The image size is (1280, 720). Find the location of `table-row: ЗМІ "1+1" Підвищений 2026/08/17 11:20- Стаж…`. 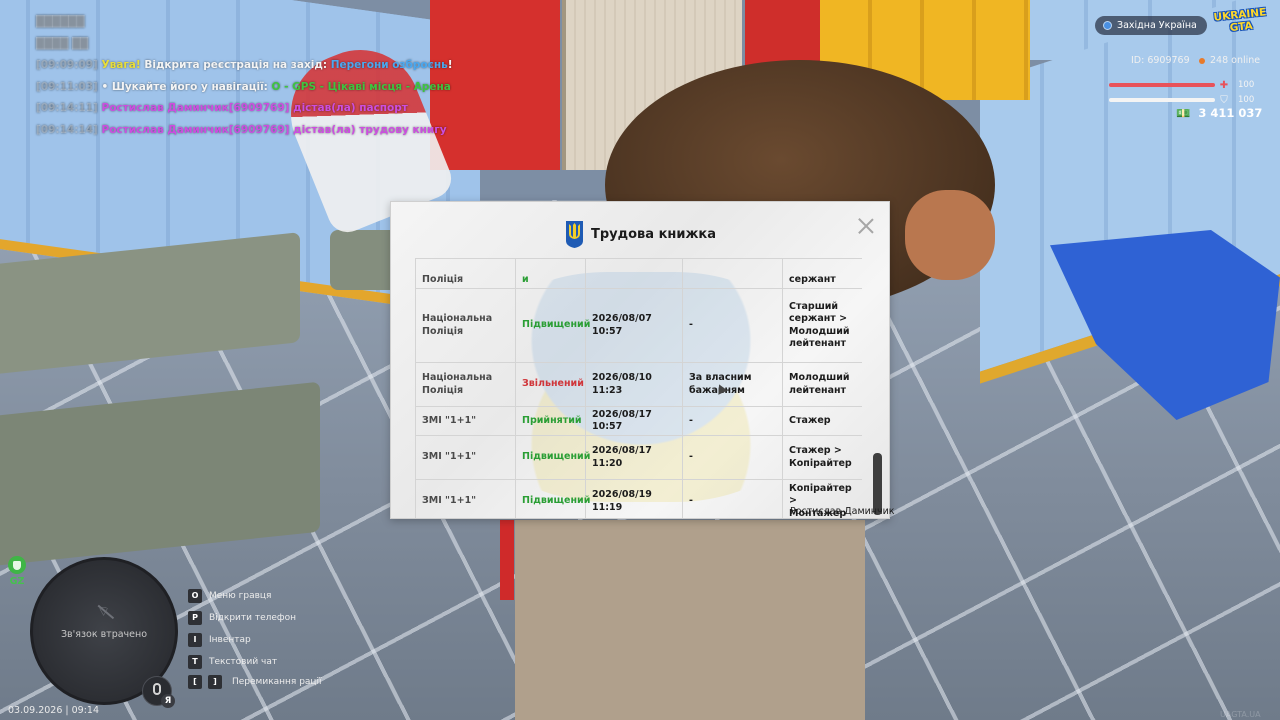

table-row: ЗМІ "1+1" Підвищений 2026/08/17 11:20- Стаж… is located at coordinates (638, 457).